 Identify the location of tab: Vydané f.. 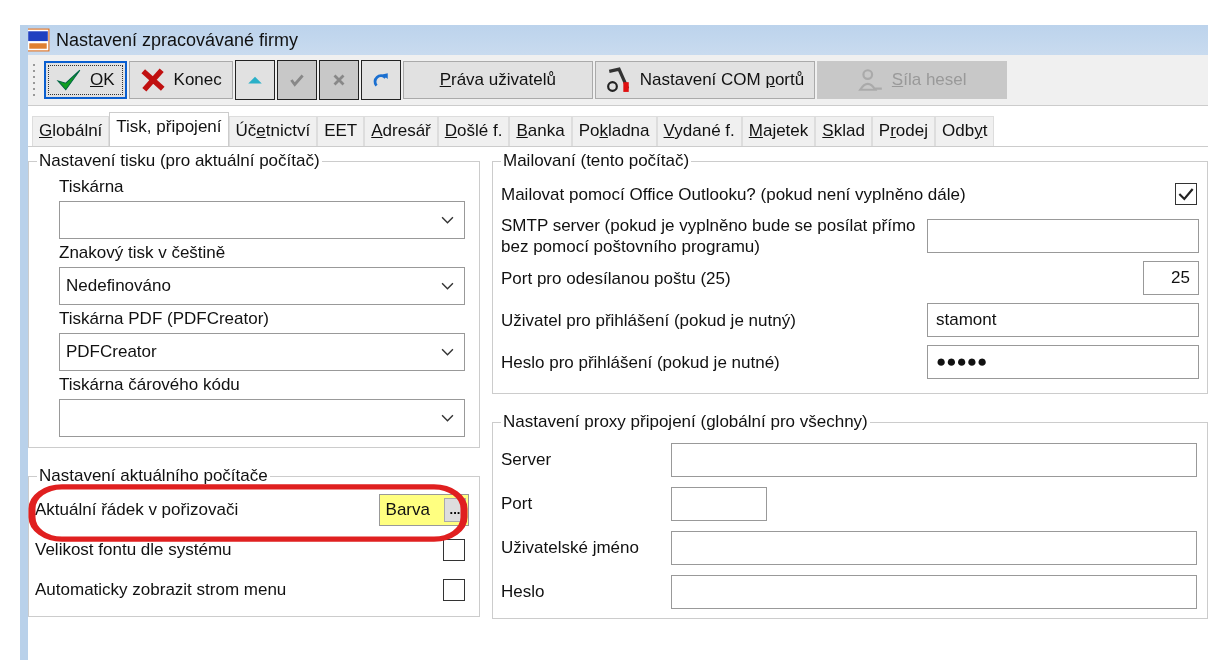
(699, 131).